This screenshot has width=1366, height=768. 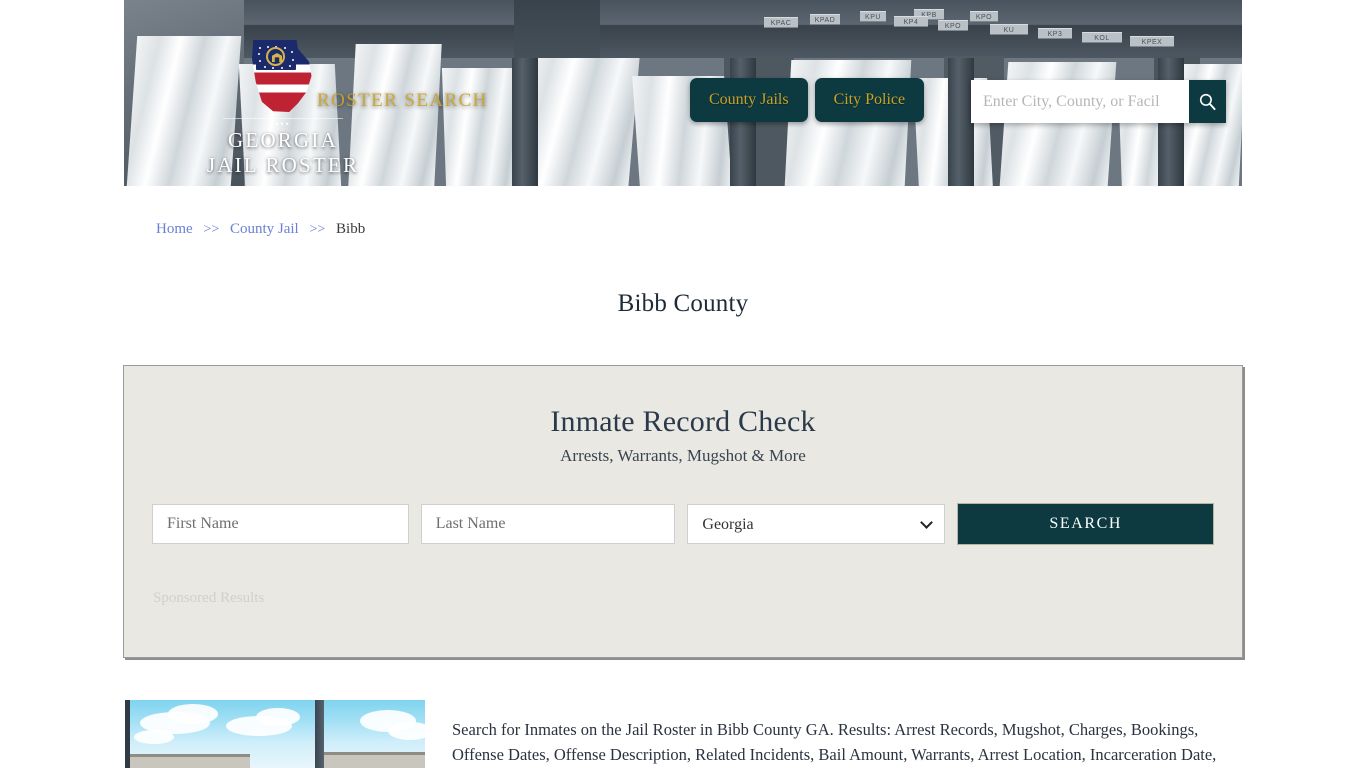 What do you see at coordinates (209, 598) in the screenshot?
I see `sponsored-results-label: Sponsored Results` at bounding box center [209, 598].